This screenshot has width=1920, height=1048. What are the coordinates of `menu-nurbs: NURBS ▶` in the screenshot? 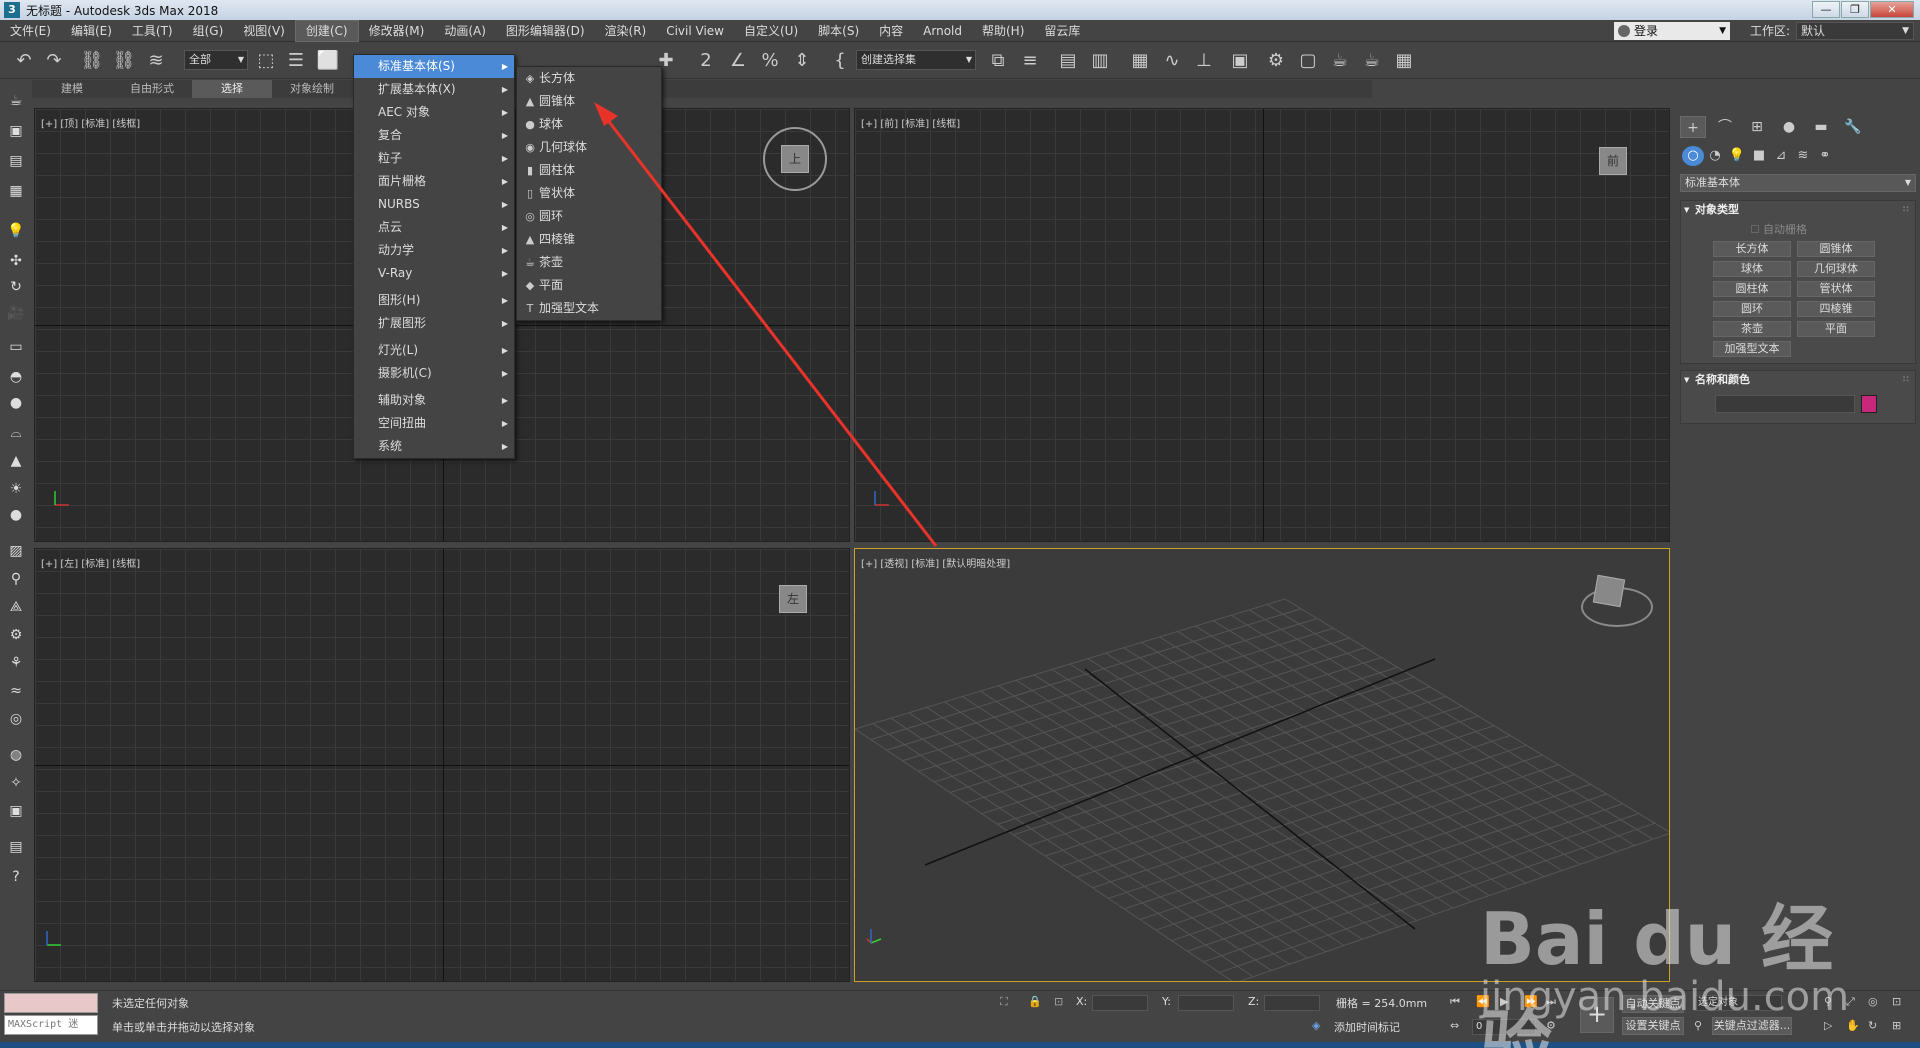 It's located at (434, 204).